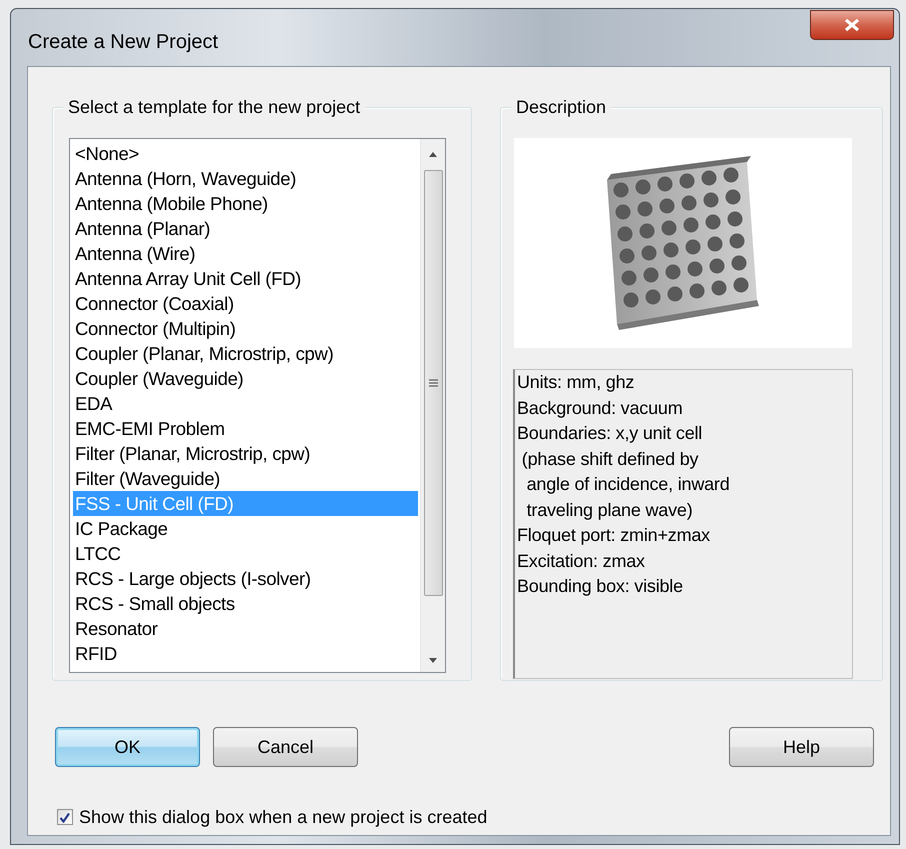 The height and width of the screenshot is (849, 906). I want to click on list-item: Filter (Planar, Microstrip, cpw), so click(245, 453).